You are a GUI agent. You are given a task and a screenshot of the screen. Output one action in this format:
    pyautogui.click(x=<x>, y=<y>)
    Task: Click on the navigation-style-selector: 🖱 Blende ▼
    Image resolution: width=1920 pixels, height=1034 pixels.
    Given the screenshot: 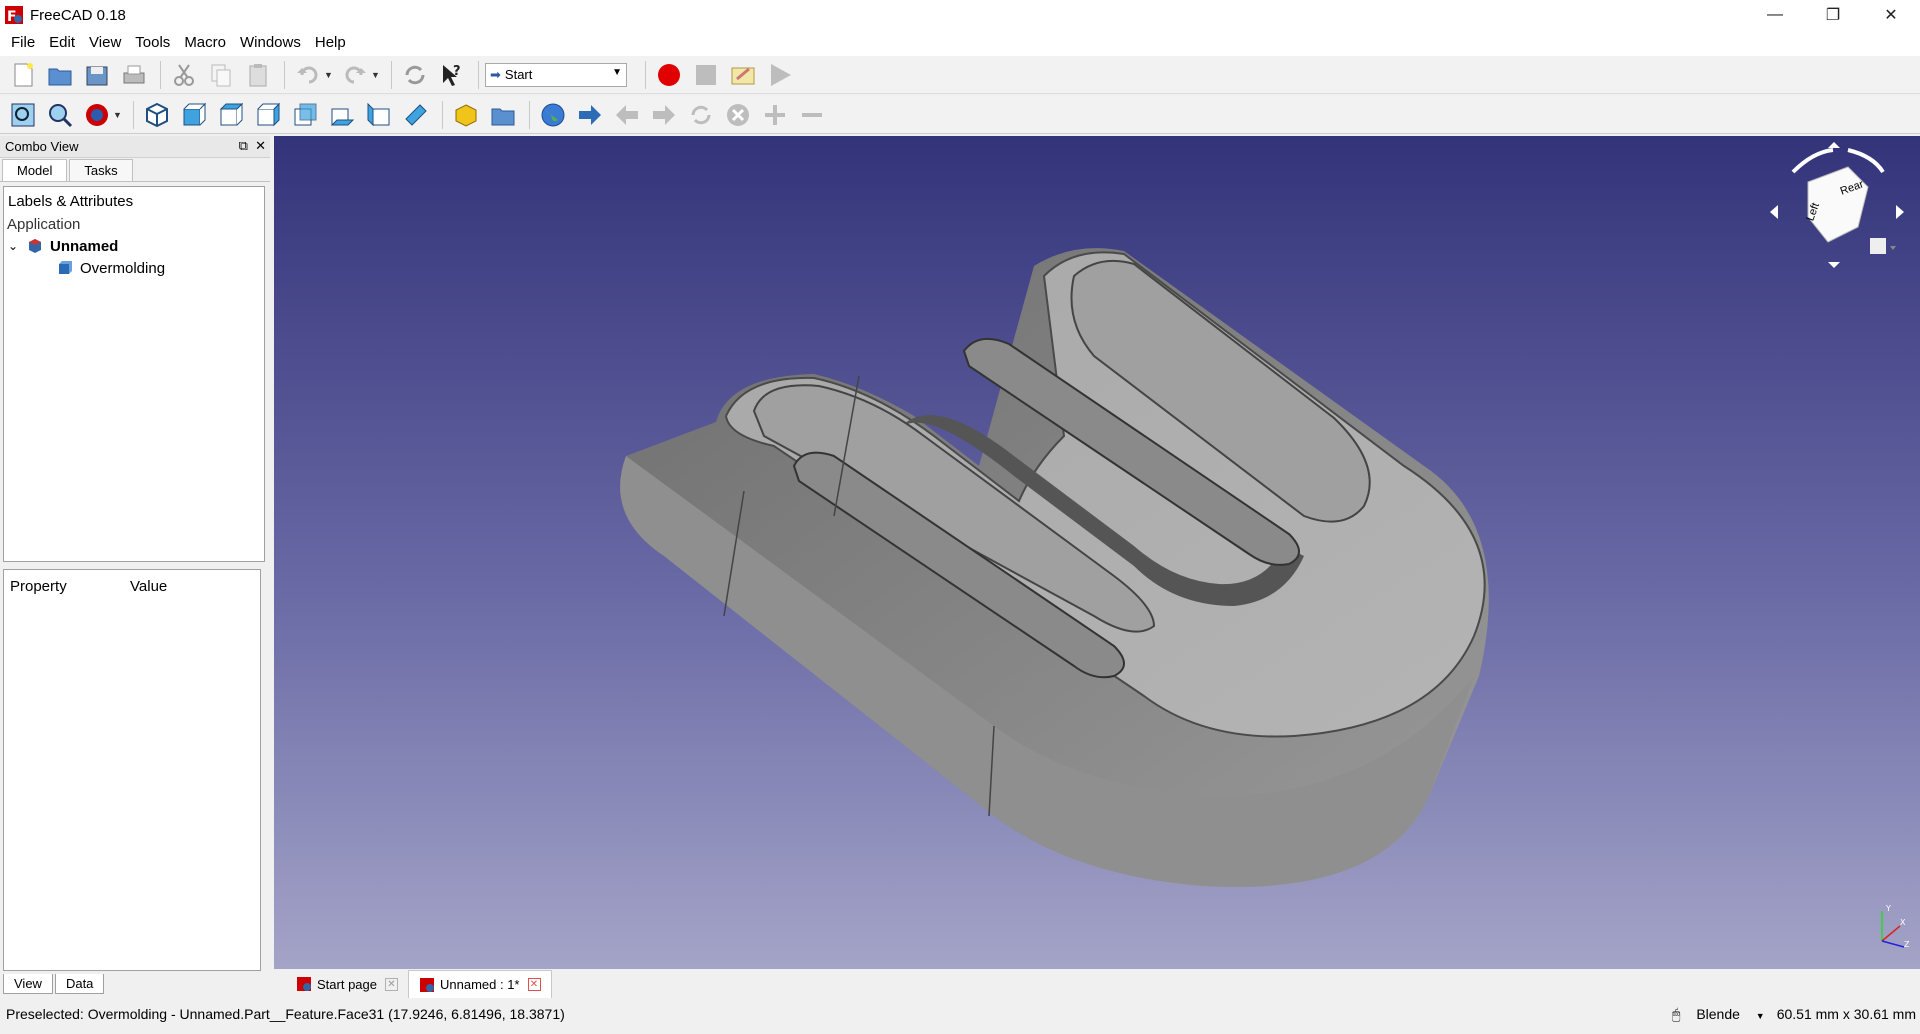 What is the action you would take?
    pyautogui.click(x=1712, y=1014)
    